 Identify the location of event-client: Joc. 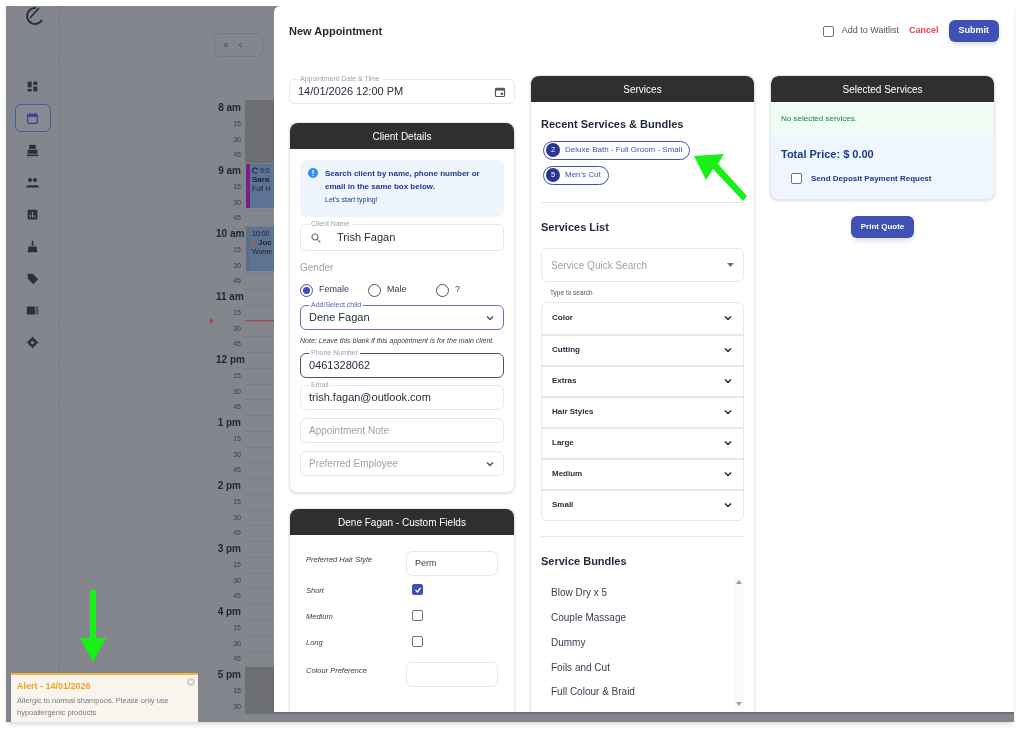
(265, 242).